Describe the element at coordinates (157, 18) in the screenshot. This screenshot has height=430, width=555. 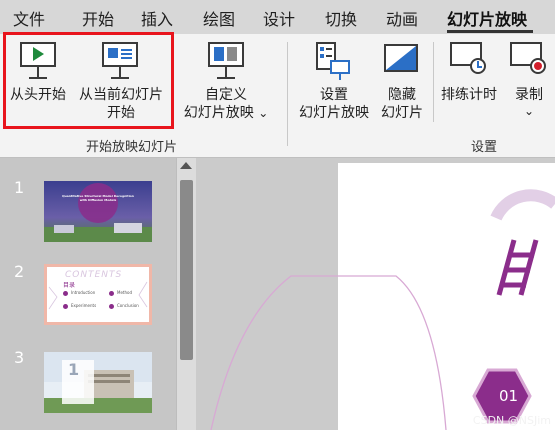
I see `tab-insert: 插入` at that location.